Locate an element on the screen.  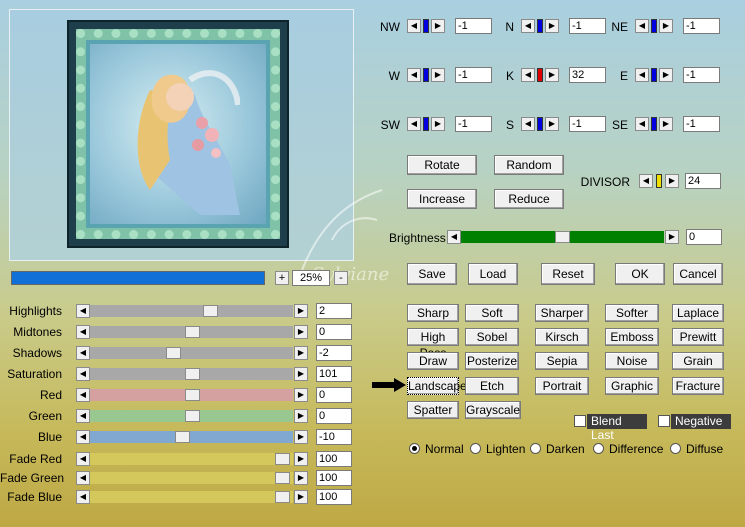
fade-green-right-button: ▶ is located at coordinates (301, 478).